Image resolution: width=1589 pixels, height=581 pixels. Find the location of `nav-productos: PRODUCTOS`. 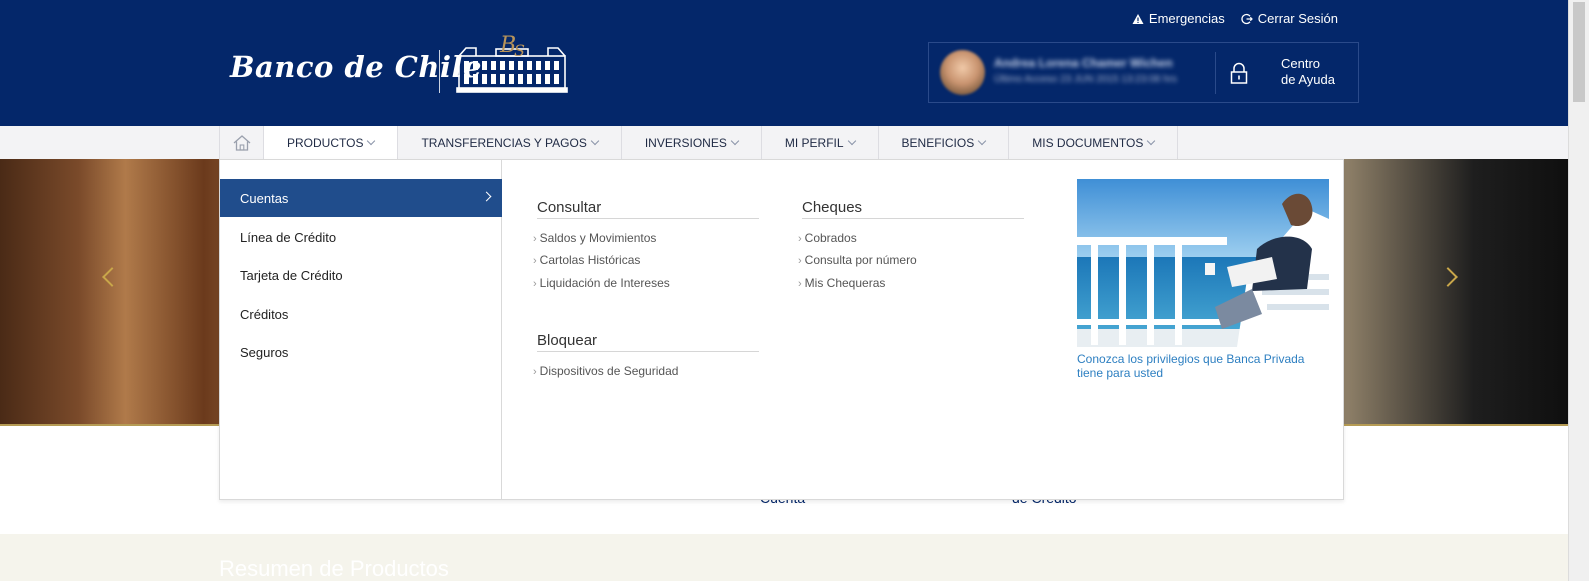

nav-productos: PRODUCTOS is located at coordinates (331, 142).